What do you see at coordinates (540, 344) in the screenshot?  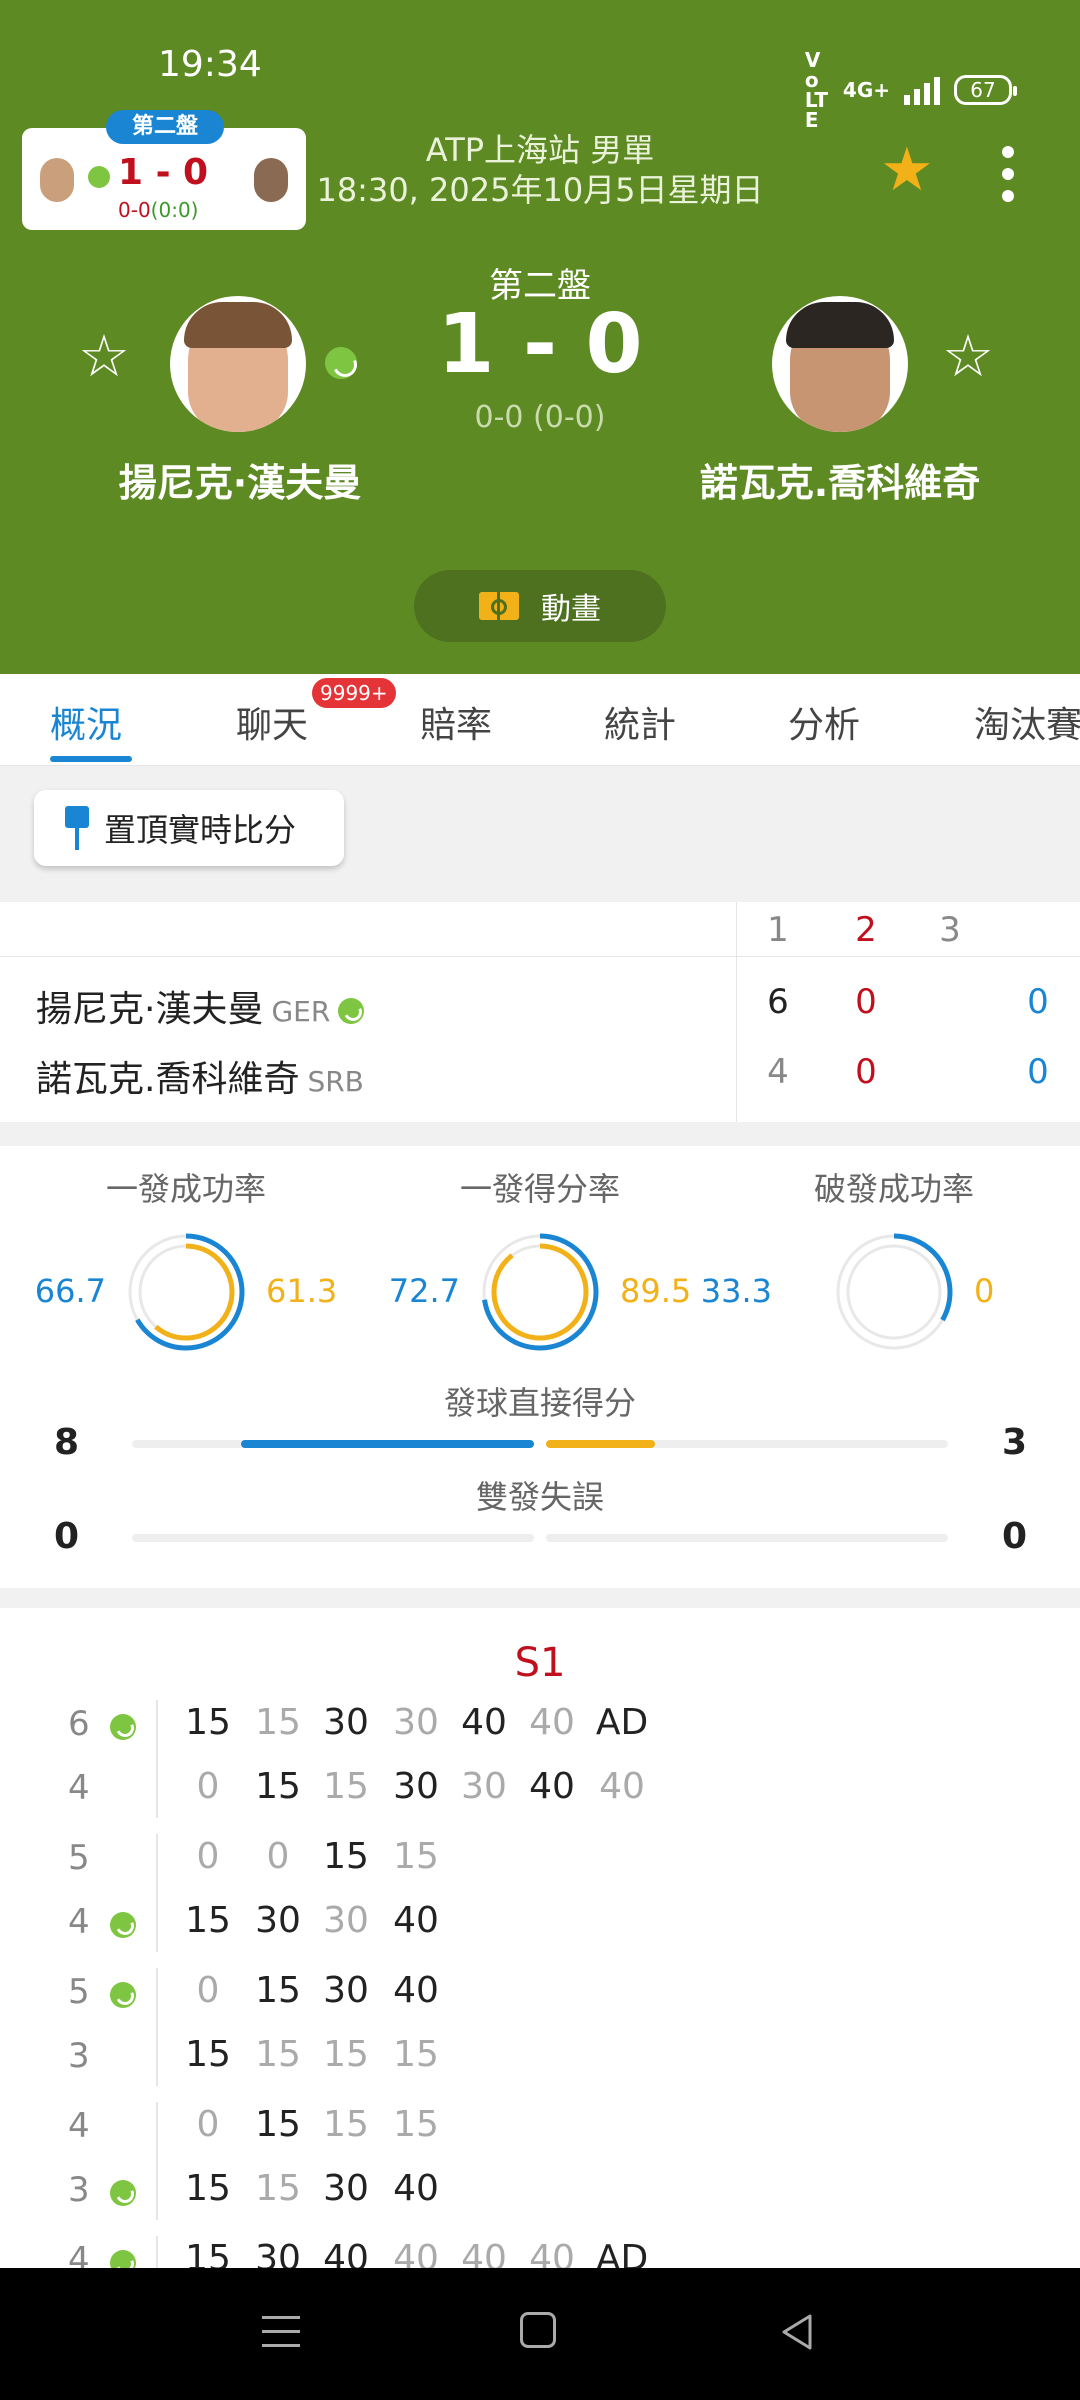 I see `set-score: 1 - 0` at bounding box center [540, 344].